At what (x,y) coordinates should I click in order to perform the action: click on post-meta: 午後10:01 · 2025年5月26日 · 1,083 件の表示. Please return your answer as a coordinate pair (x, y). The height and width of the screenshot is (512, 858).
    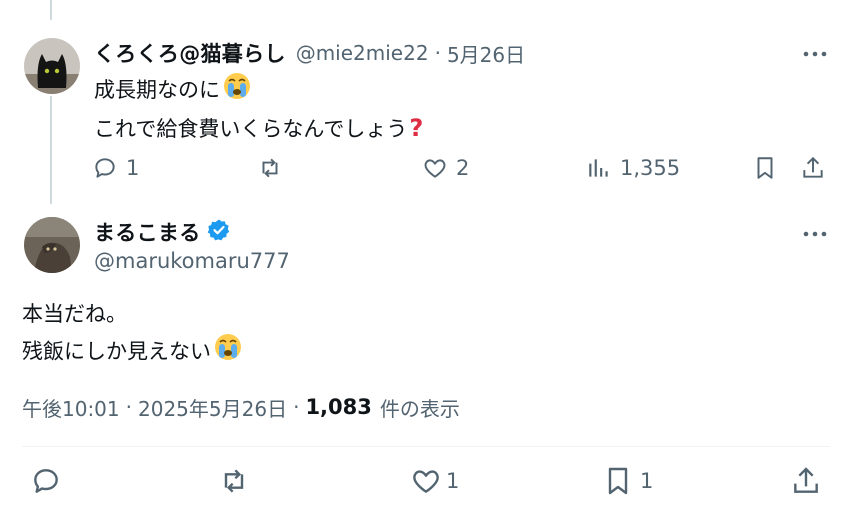
    Looking at the image, I should click on (241, 407).